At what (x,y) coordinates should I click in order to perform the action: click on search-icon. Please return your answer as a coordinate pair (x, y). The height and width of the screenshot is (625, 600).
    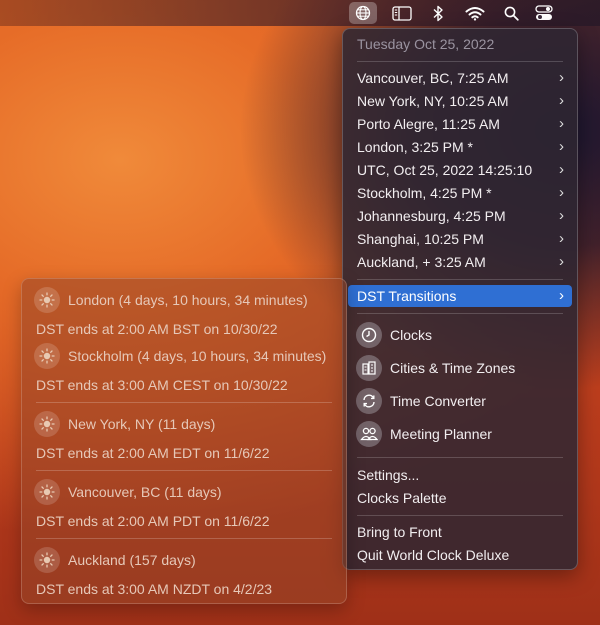
    Looking at the image, I should click on (511, 13).